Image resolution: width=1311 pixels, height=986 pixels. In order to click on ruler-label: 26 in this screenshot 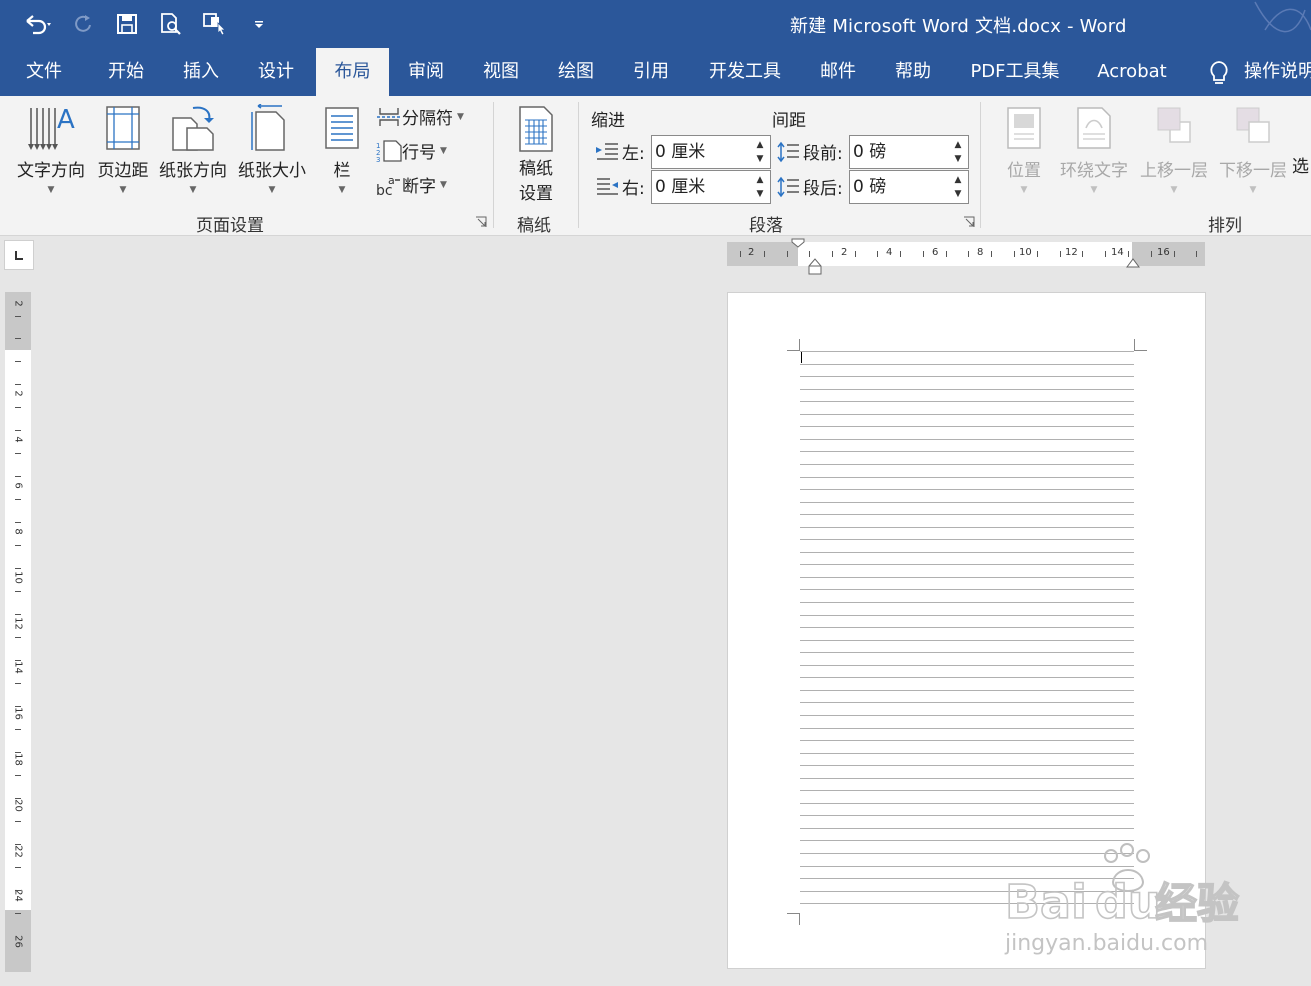, I will do `click(18, 941)`.